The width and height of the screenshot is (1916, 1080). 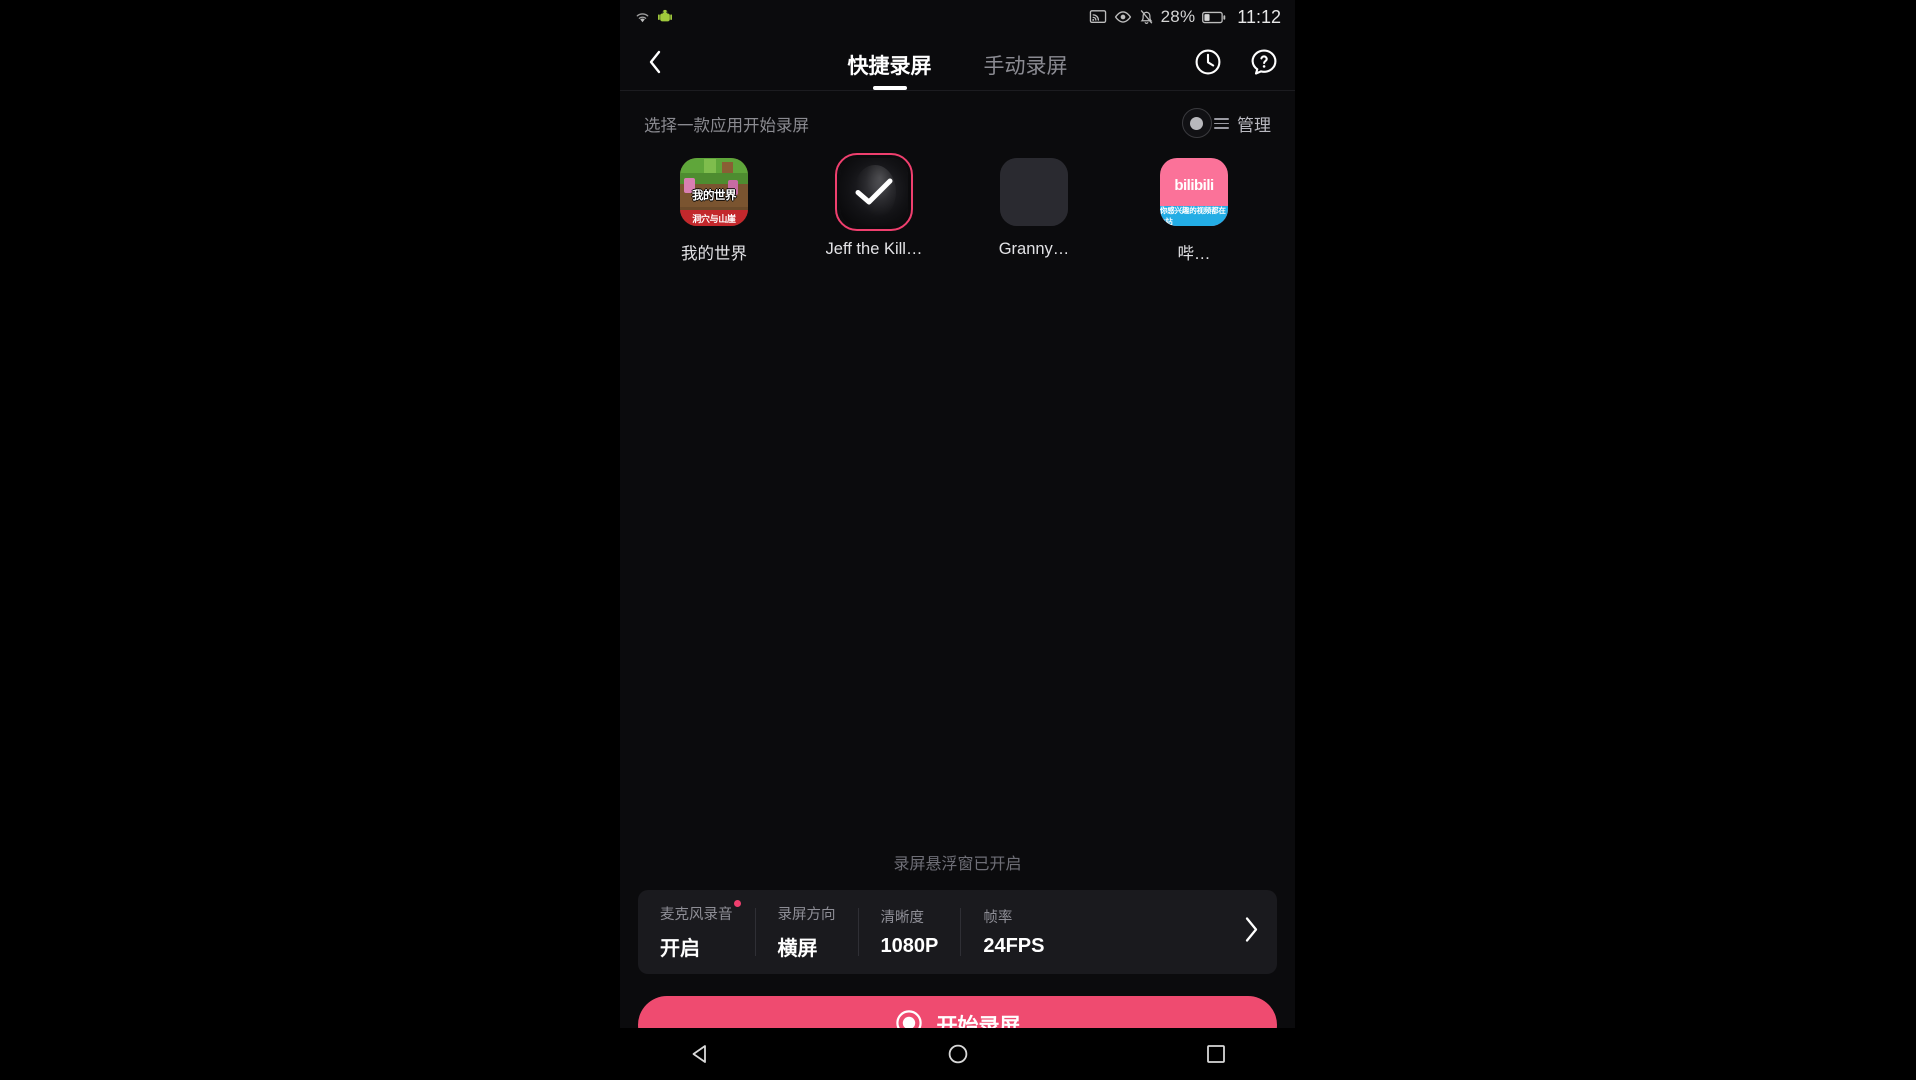 I want to click on tab-manual-record: 手动录屏, so click(x=1026, y=70).